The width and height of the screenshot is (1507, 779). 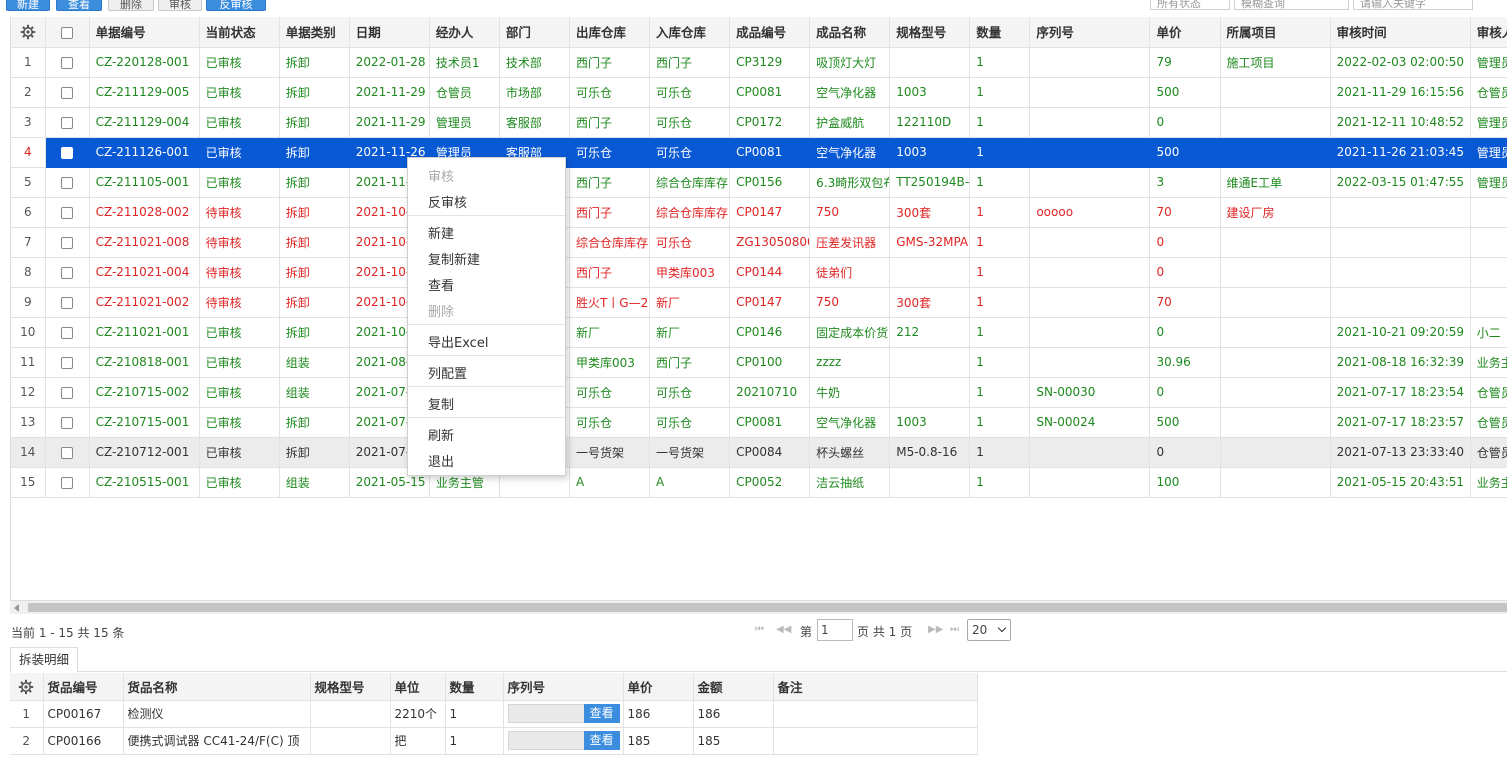 What do you see at coordinates (441, 460) in the screenshot?
I see `menu-item-exit: 退出` at bounding box center [441, 460].